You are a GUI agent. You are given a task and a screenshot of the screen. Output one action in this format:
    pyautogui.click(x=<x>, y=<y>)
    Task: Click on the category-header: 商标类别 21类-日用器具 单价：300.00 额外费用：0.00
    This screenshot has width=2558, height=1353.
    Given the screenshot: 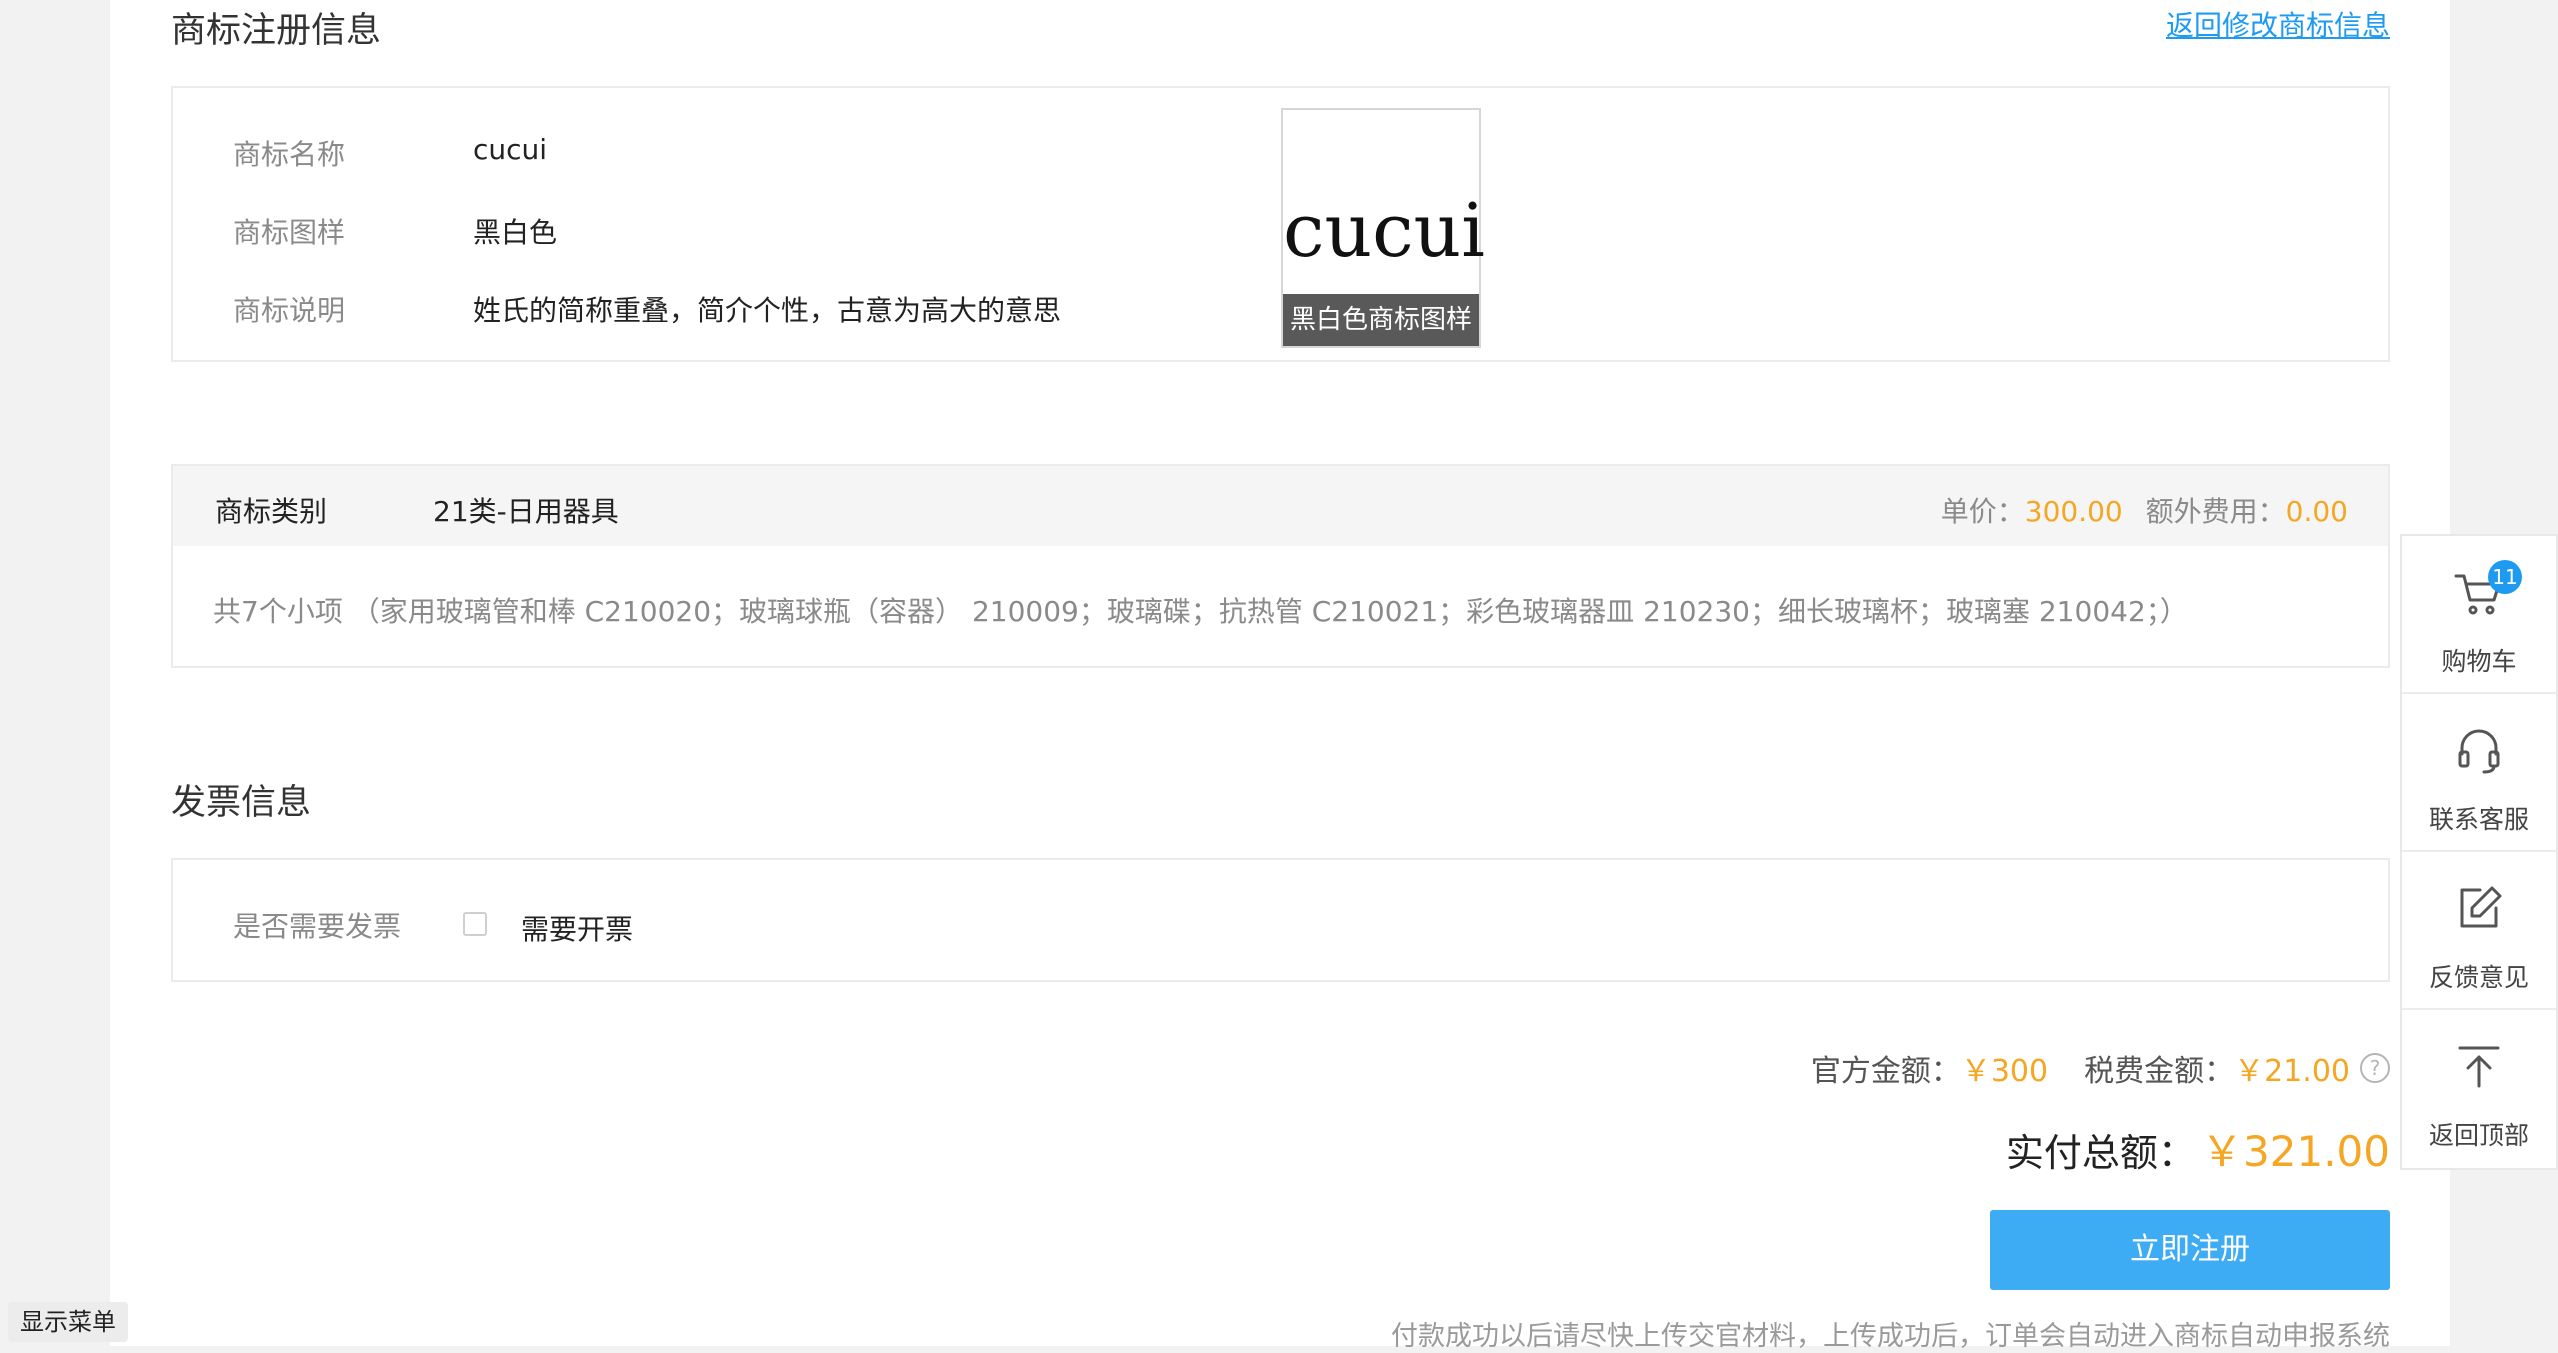 What is the action you would take?
    pyautogui.click(x=1280, y=506)
    